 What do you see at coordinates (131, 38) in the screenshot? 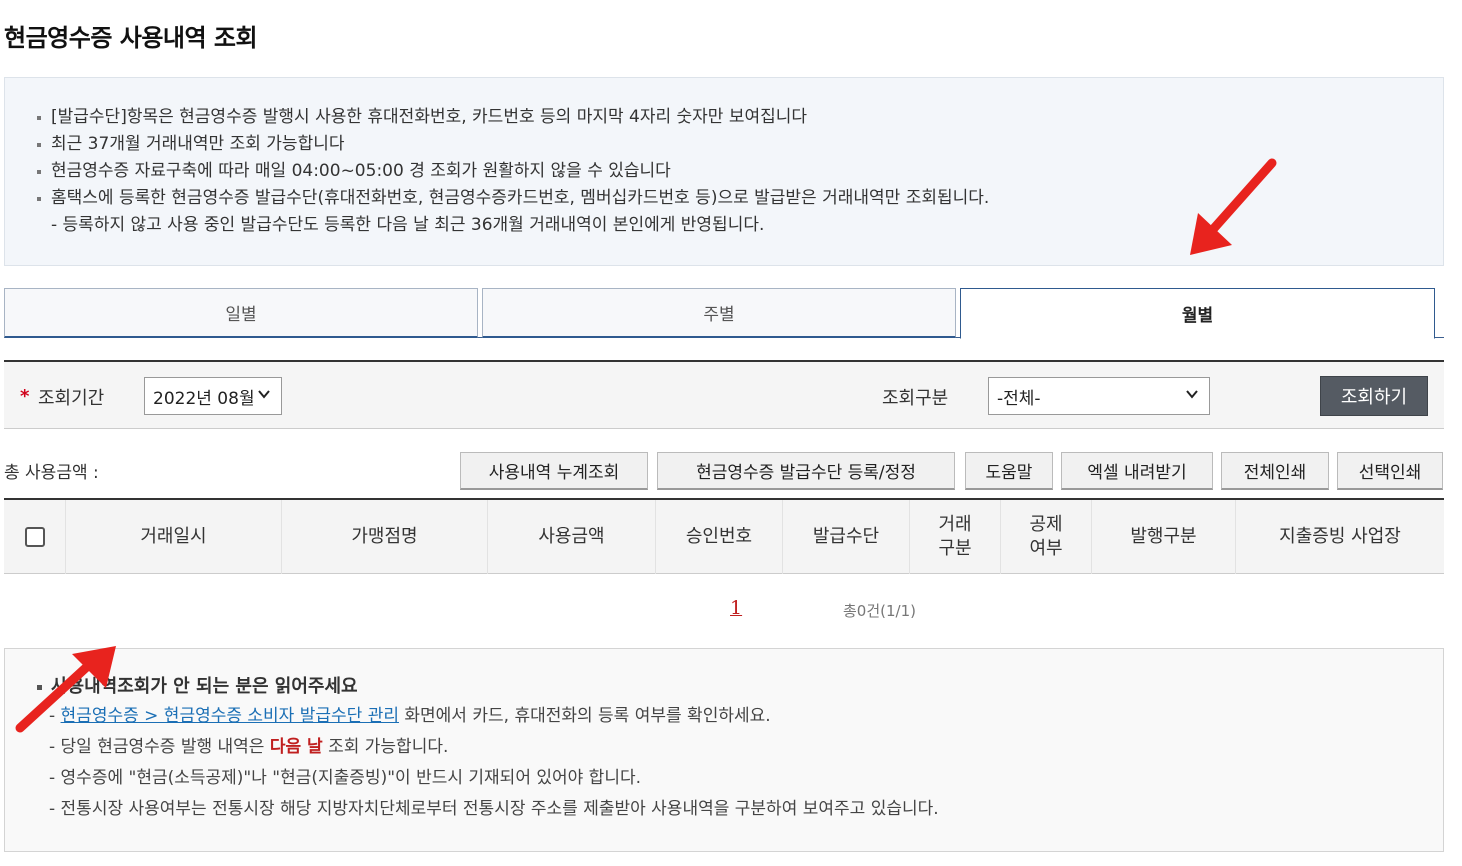
I see `page-title: 현금영수증 사용내역 조회` at bounding box center [131, 38].